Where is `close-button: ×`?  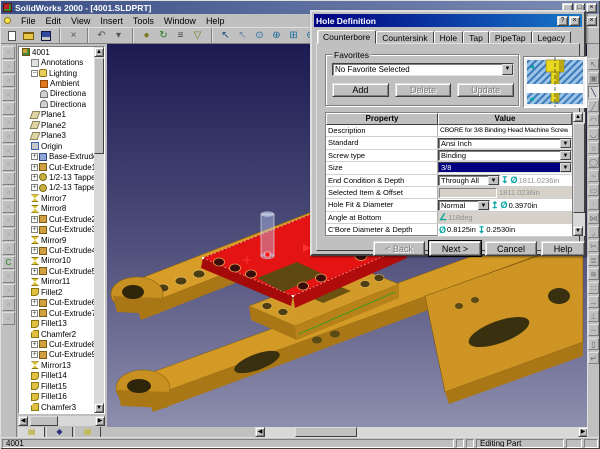 close-button: × is located at coordinates (591, 7).